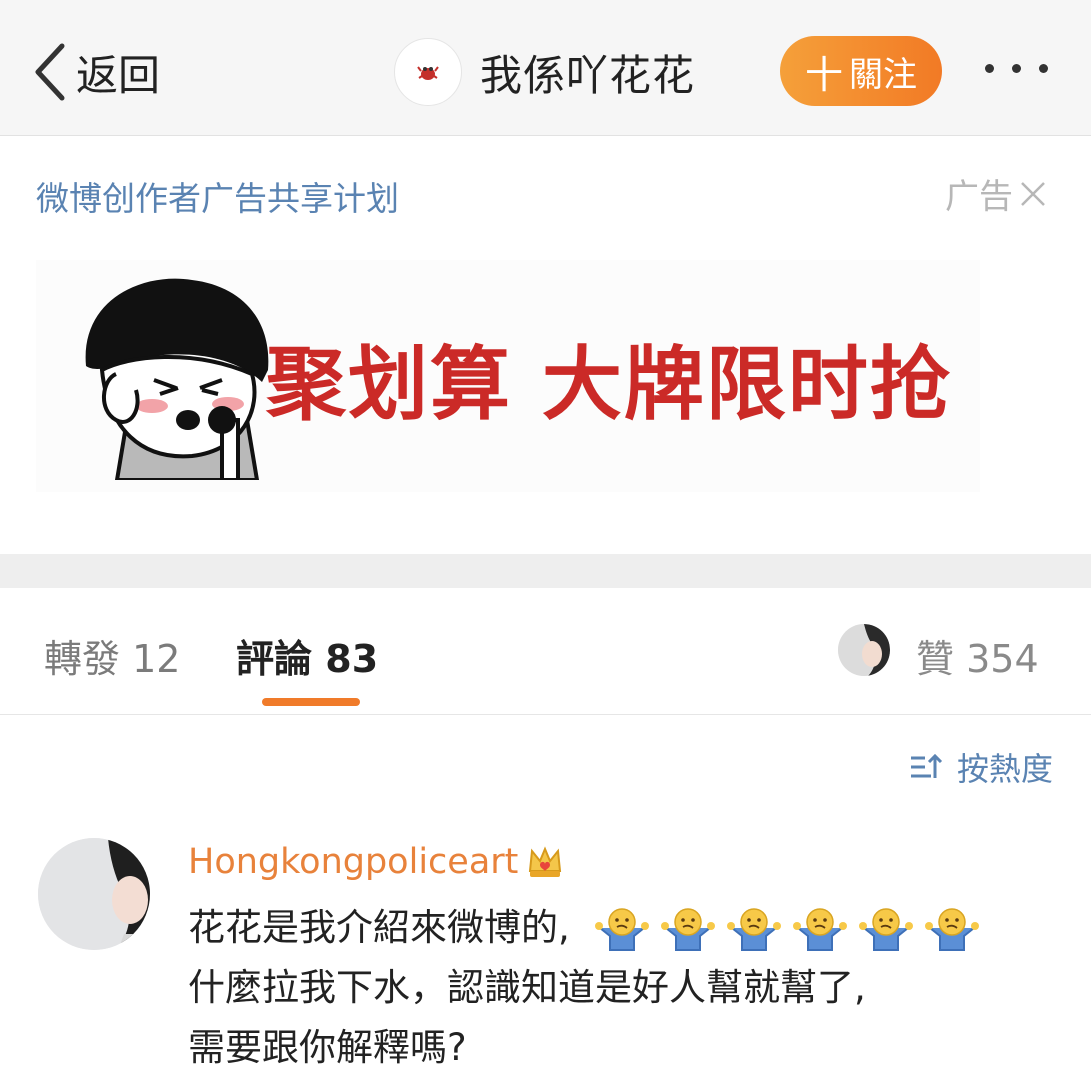 This screenshot has height=1080, width=1091. I want to click on liker-portrait-image, so click(864, 650).